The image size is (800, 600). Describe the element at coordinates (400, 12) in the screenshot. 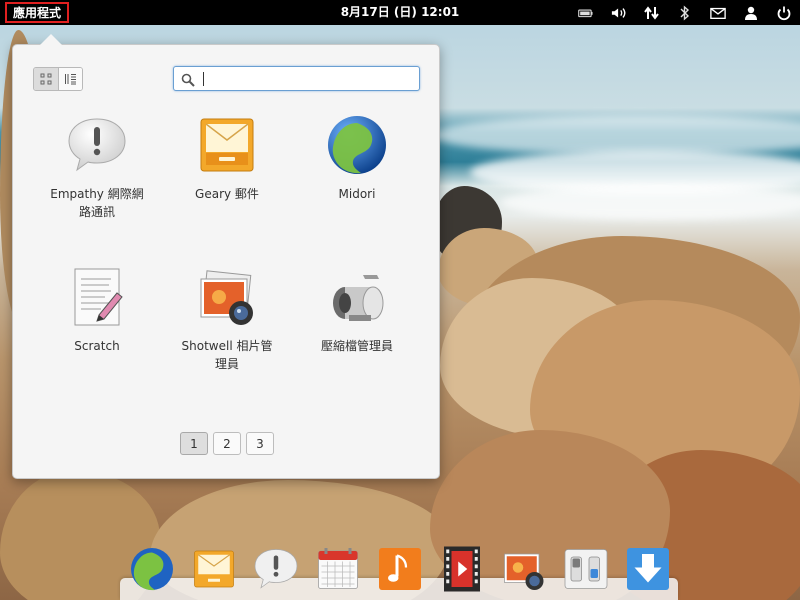

I see `top-panel: 應用程式 8月17日 (日) 12:01` at that location.